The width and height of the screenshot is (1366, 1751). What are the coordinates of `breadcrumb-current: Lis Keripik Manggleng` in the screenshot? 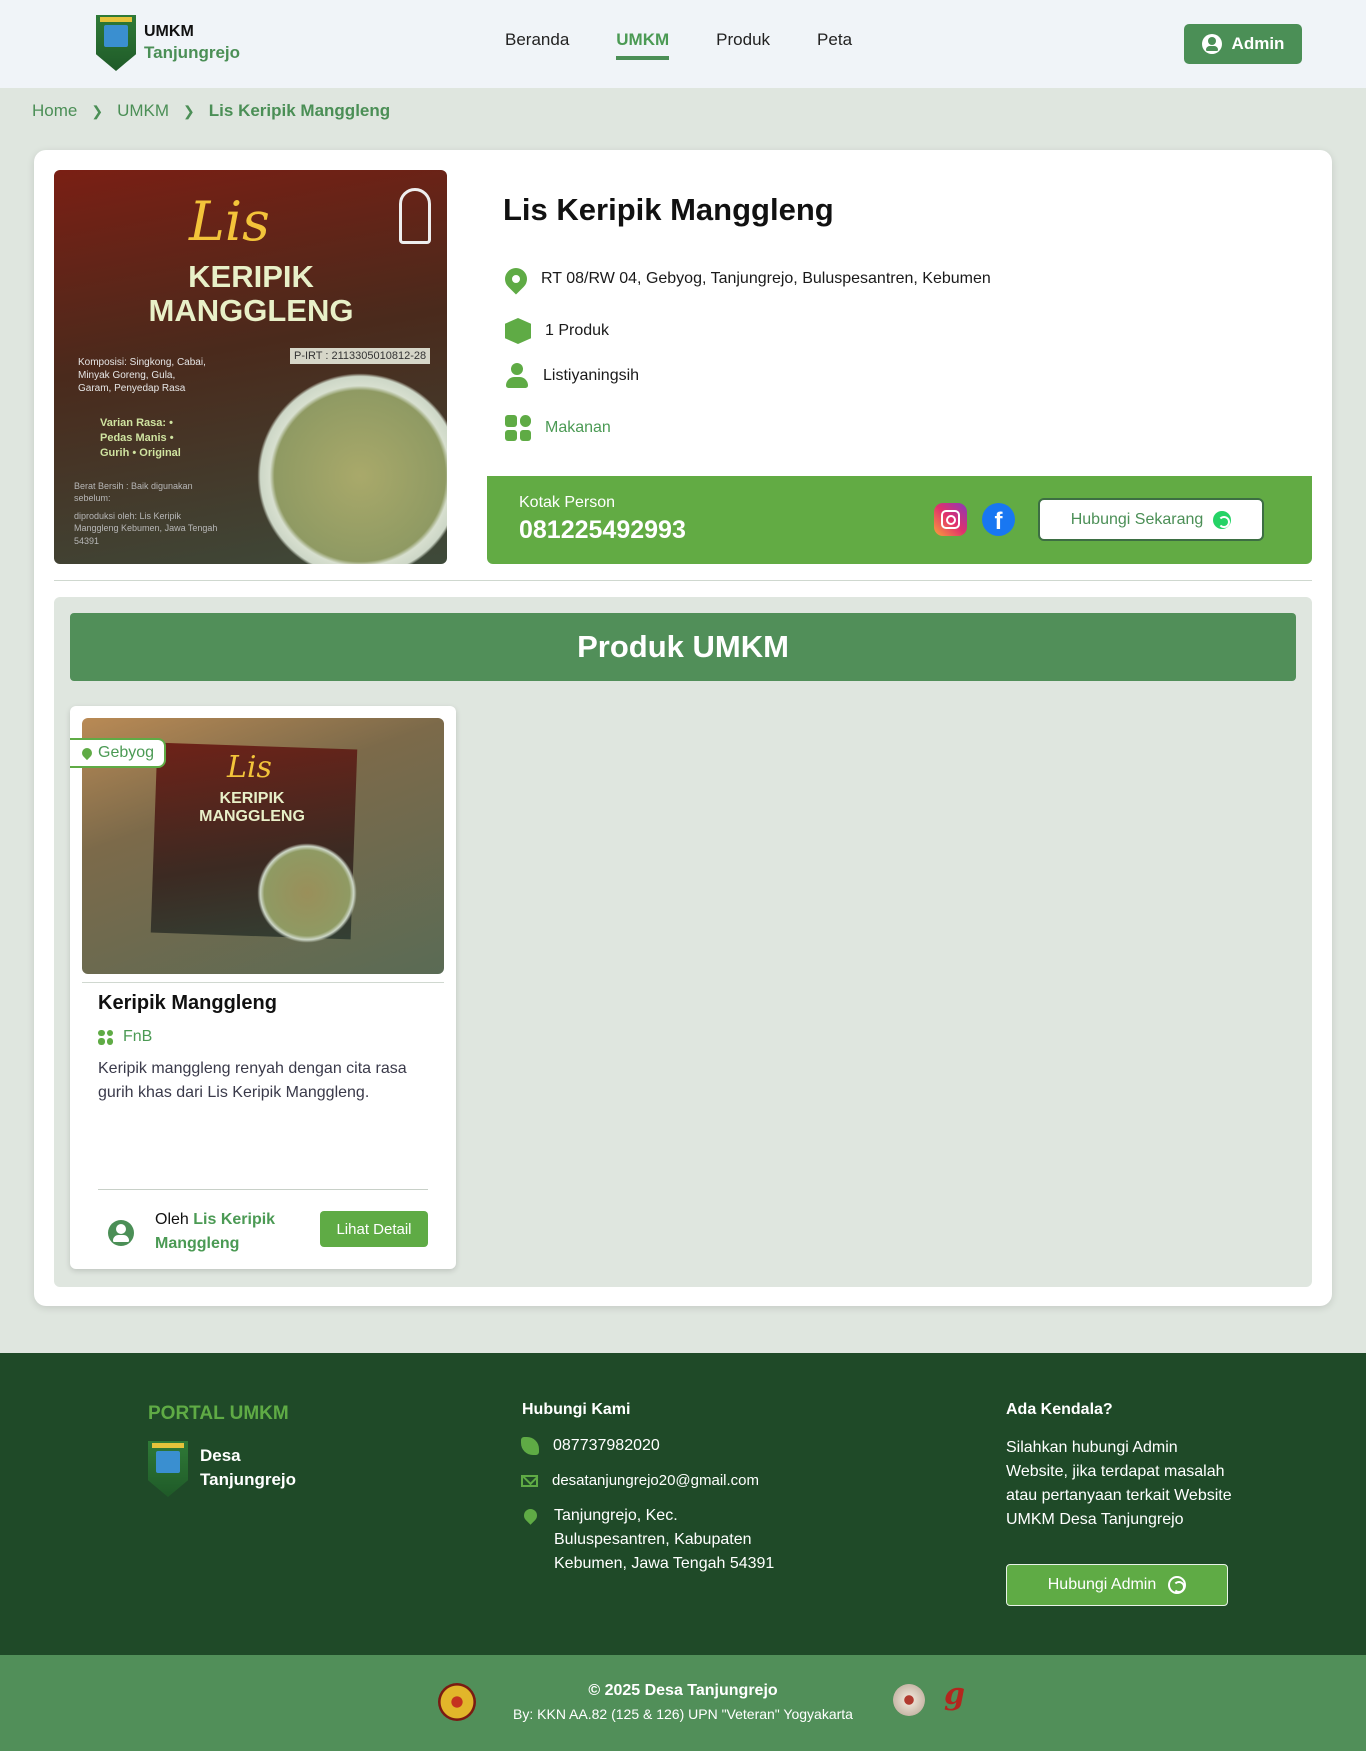 It's located at (299, 110).